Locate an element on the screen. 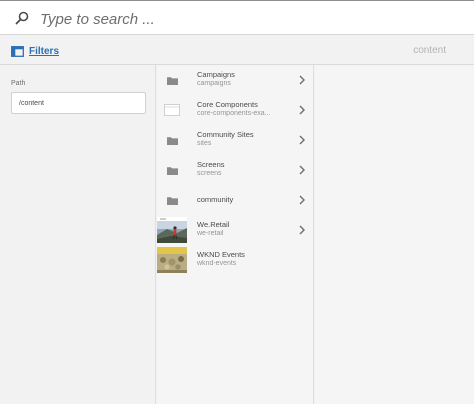 Image resolution: width=474 pixels, height=404 pixels. path-label: Path is located at coordinates (18, 83).